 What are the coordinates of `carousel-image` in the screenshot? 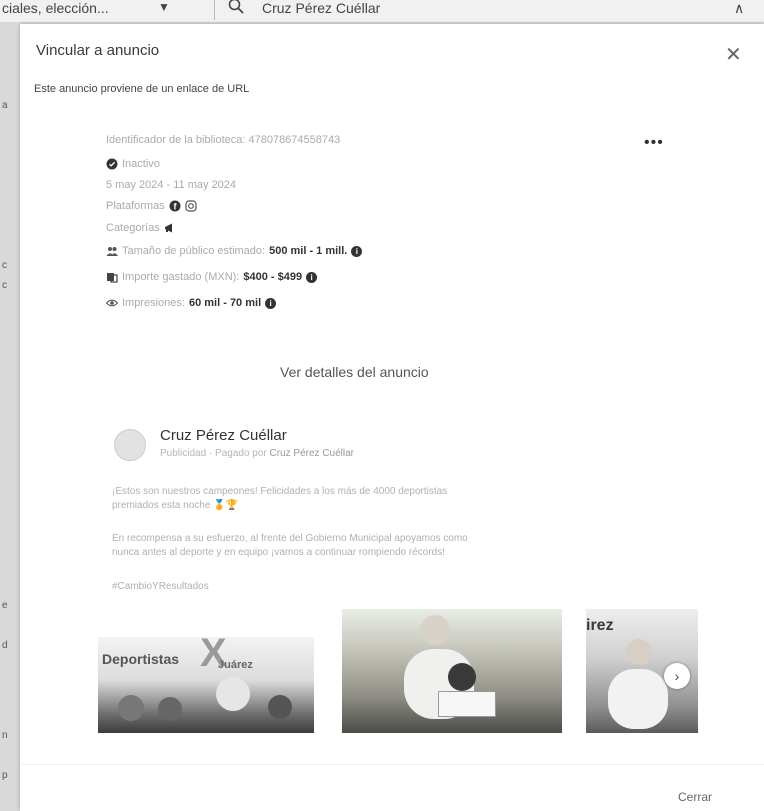 It's located at (452, 671).